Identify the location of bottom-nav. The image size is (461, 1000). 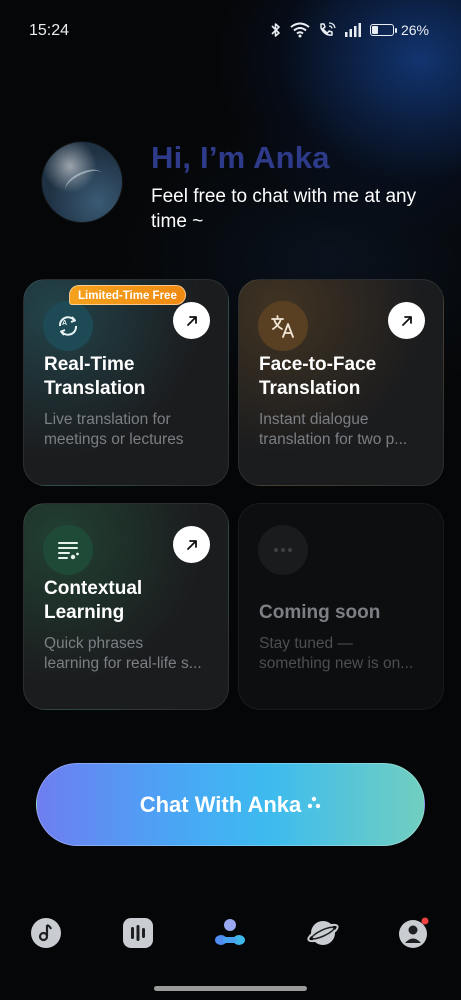
(230, 945).